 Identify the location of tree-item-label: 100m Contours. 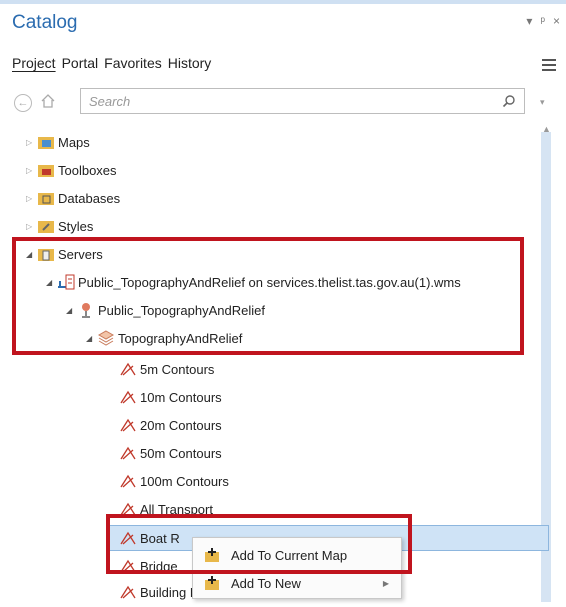
(184, 481).